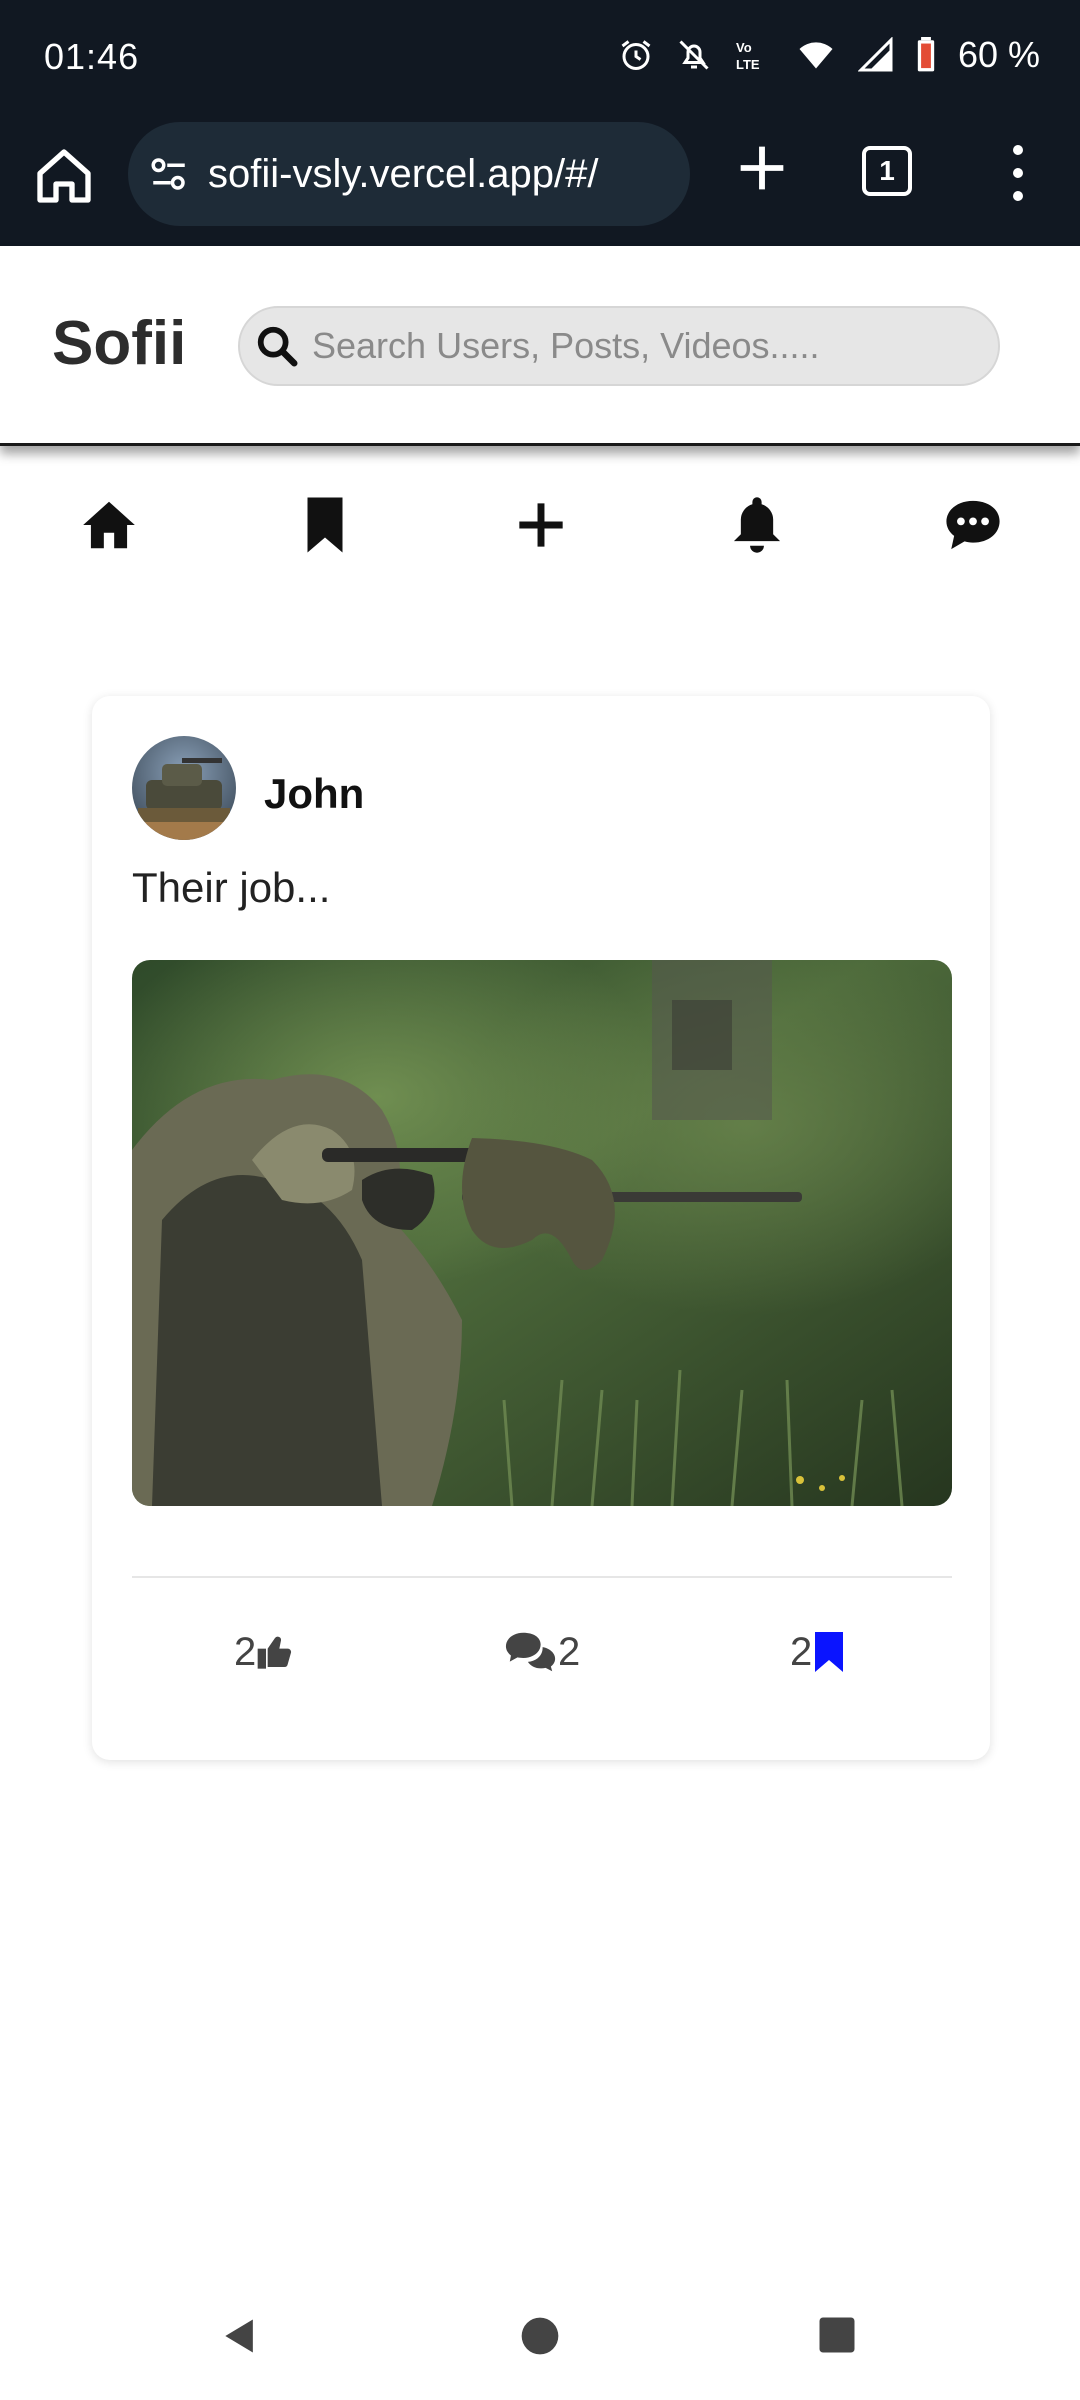  I want to click on system-navigation, so click(540, 2335).